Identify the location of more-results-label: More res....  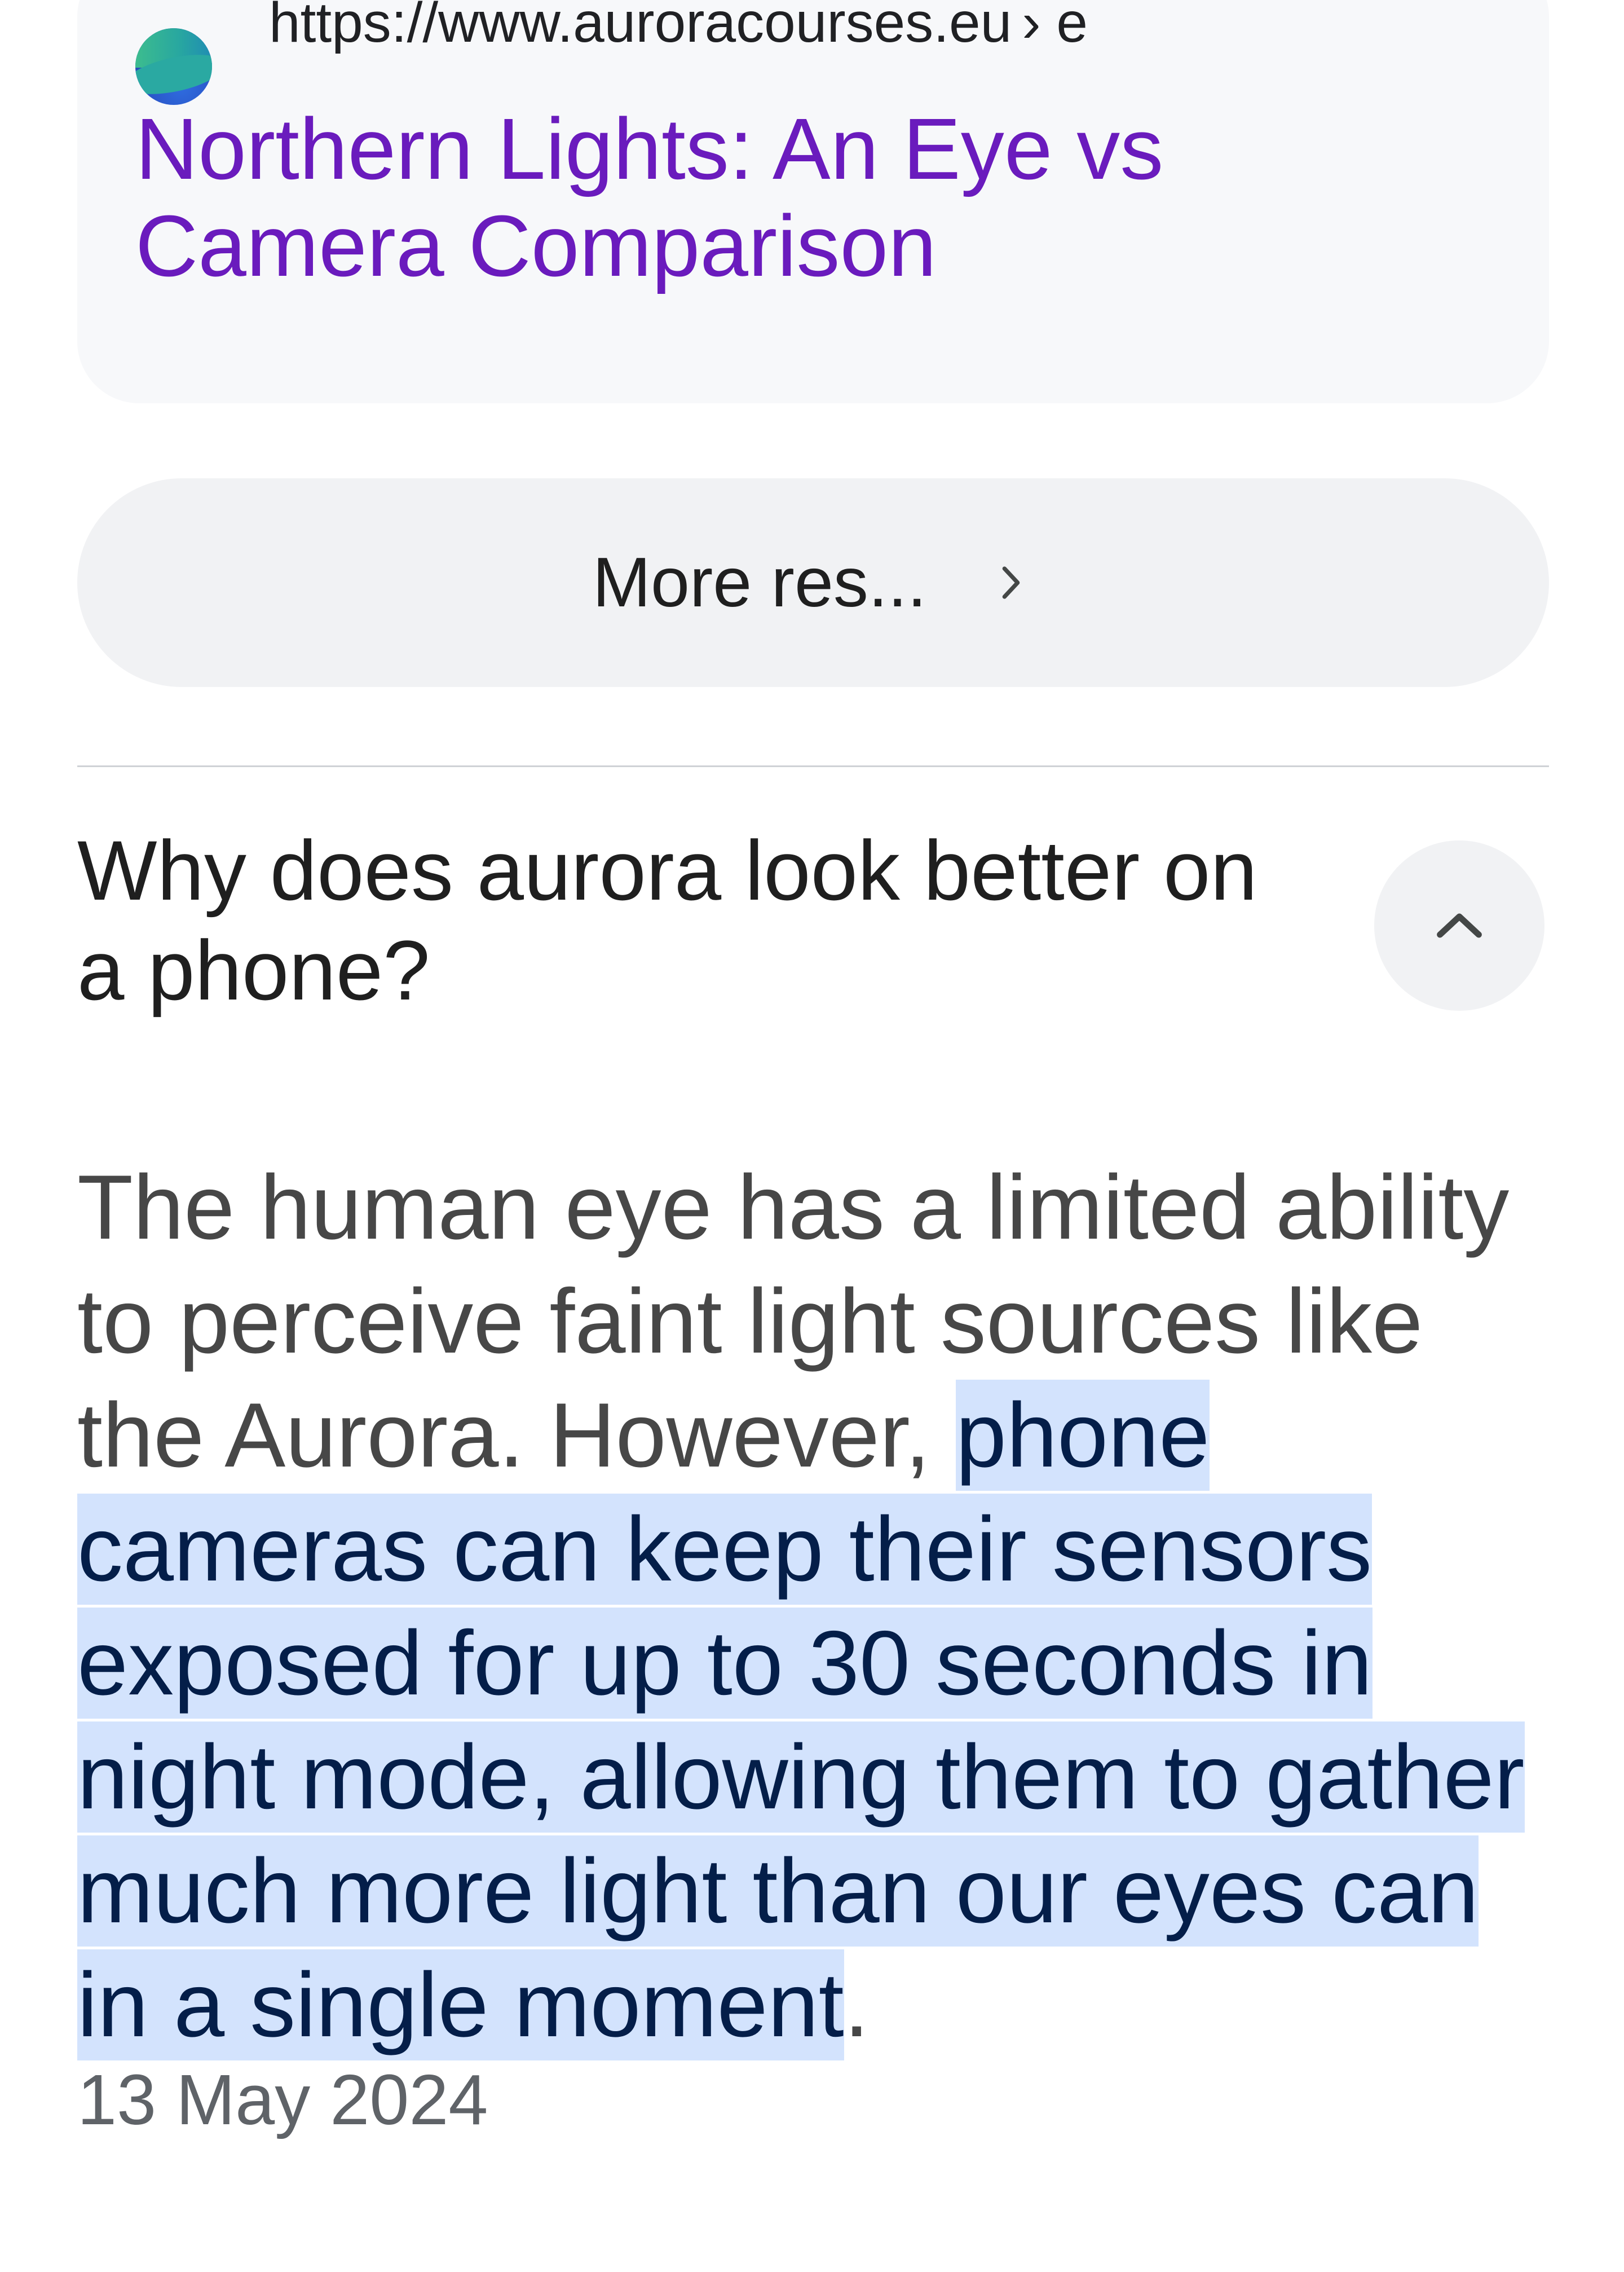
(759, 583).